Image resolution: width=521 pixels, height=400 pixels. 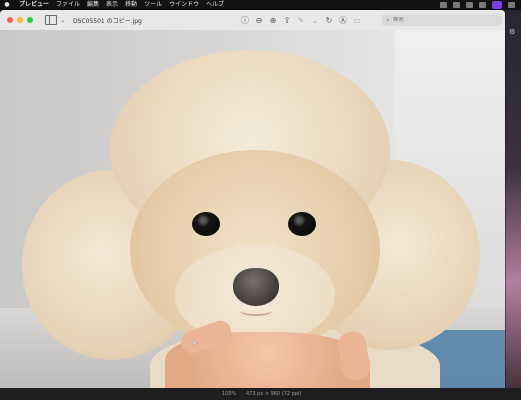 I want to click on search-input, so click(x=442, y=20).